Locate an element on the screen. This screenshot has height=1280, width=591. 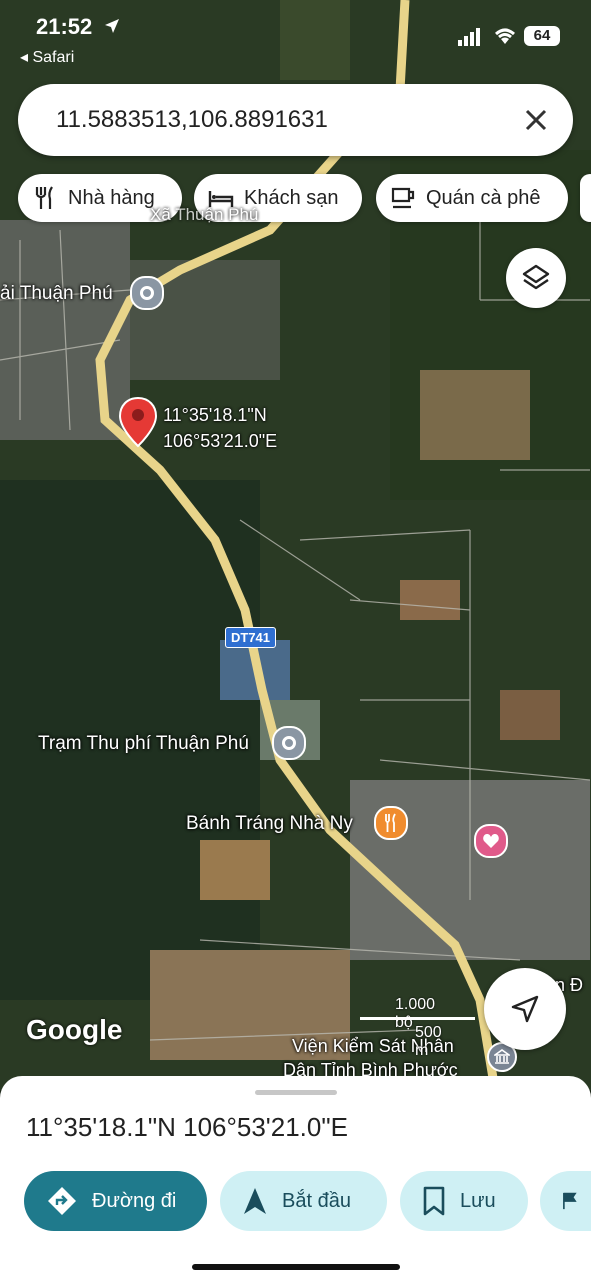
pin-lon: 106°53'21.0"E is located at coordinates (220, 441).